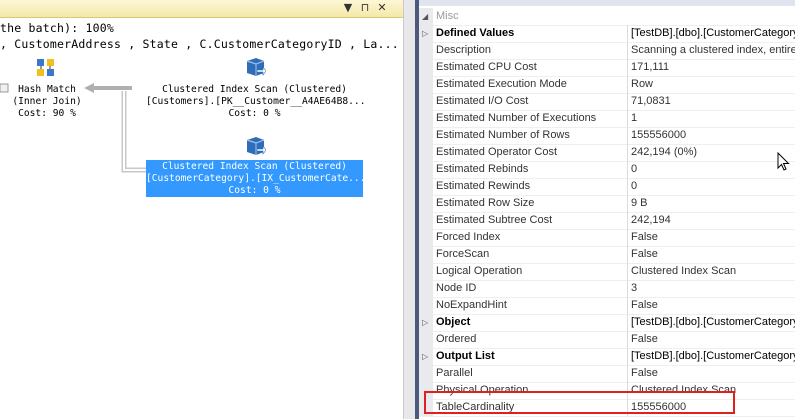 The height and width of the screenshot is (419, 795). I want to click on property-name: Estimated Operator Cost, so click(497, 152).